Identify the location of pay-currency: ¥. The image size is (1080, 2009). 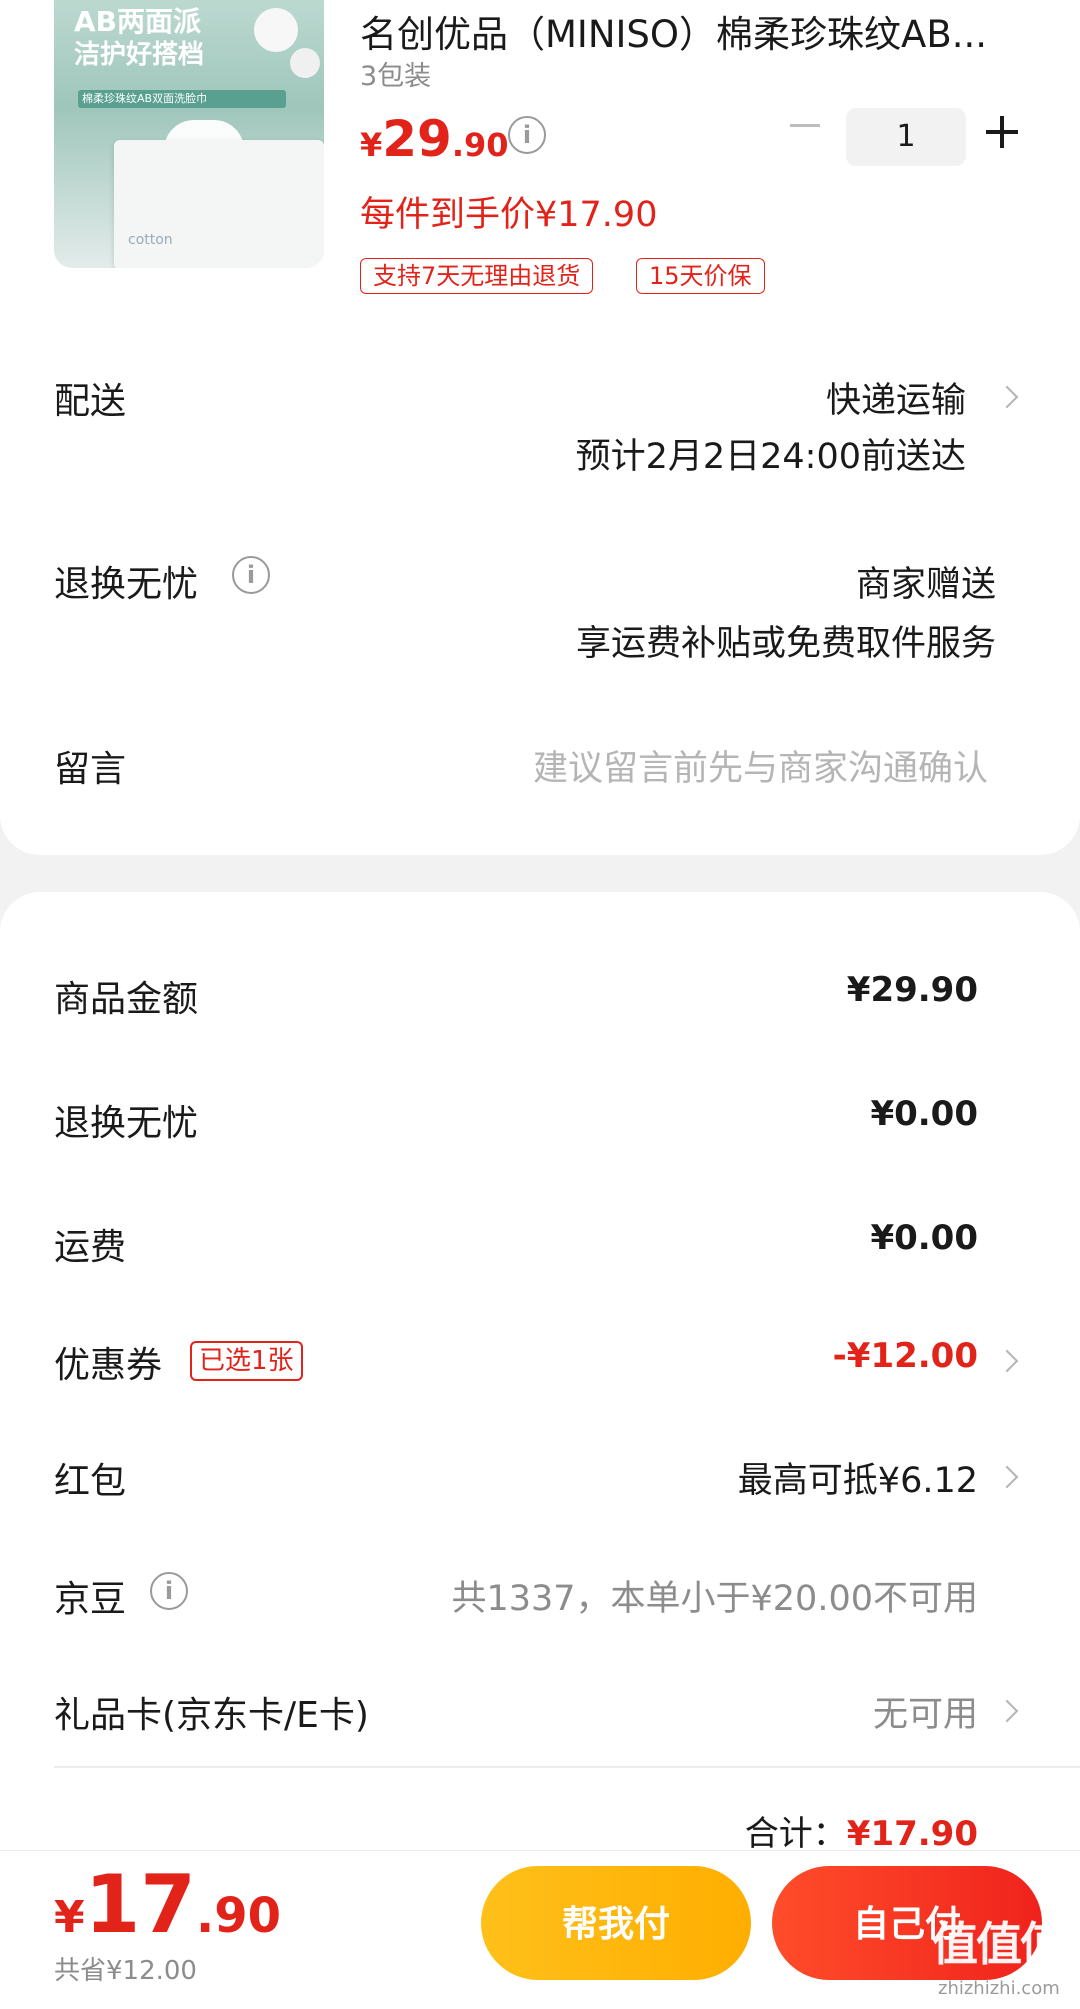
(69, 1917).